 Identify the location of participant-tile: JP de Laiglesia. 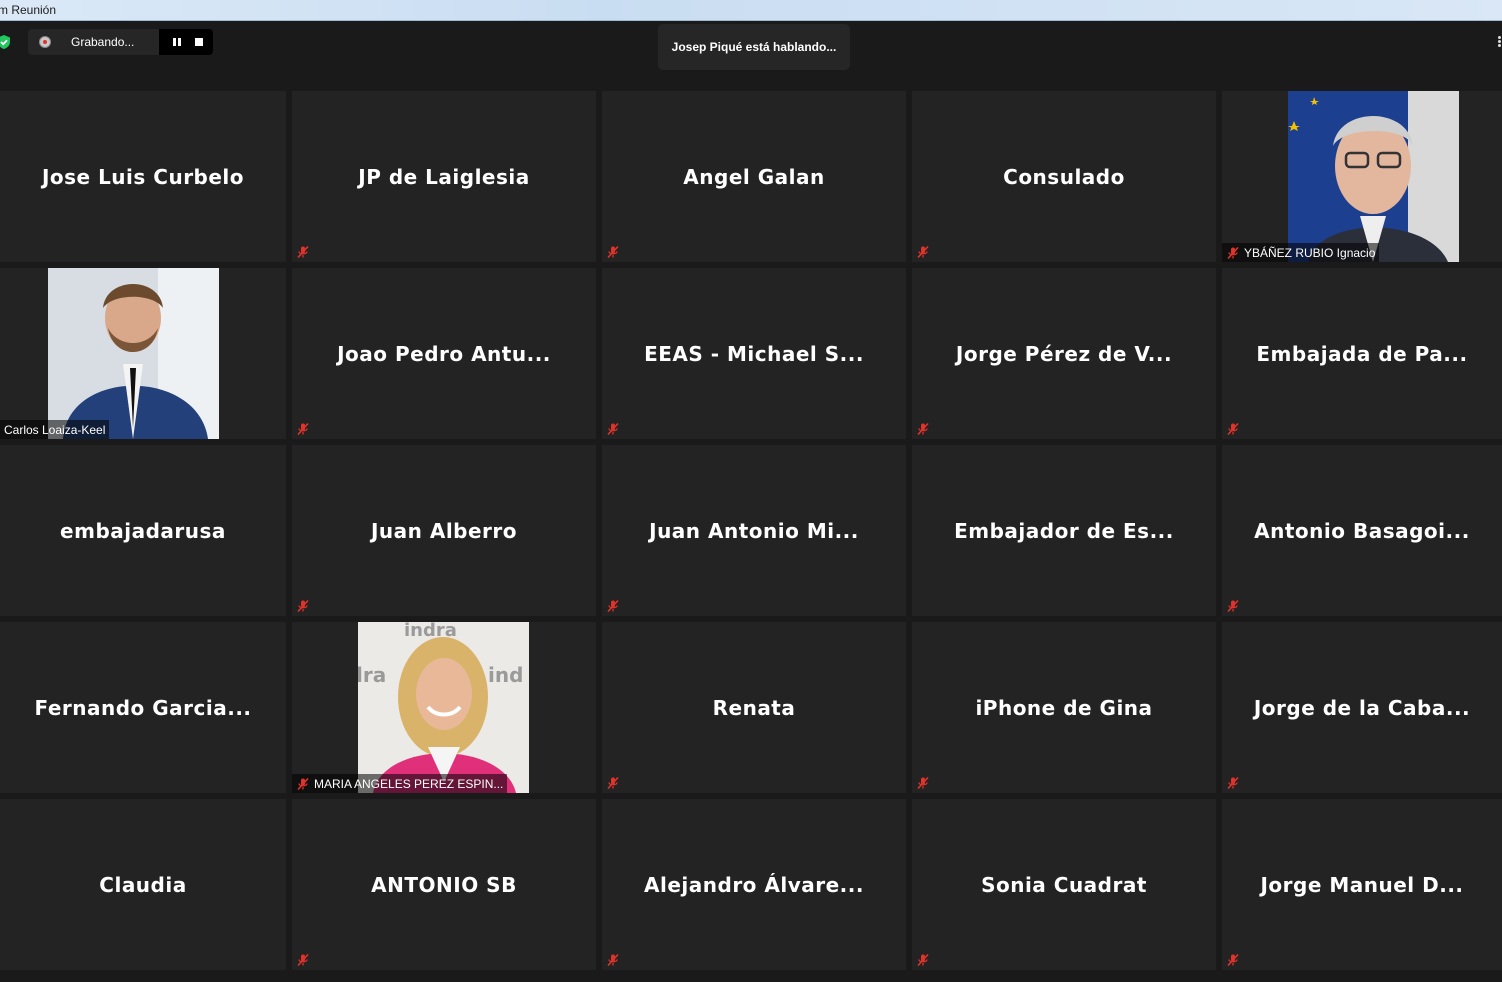
(444, 176).